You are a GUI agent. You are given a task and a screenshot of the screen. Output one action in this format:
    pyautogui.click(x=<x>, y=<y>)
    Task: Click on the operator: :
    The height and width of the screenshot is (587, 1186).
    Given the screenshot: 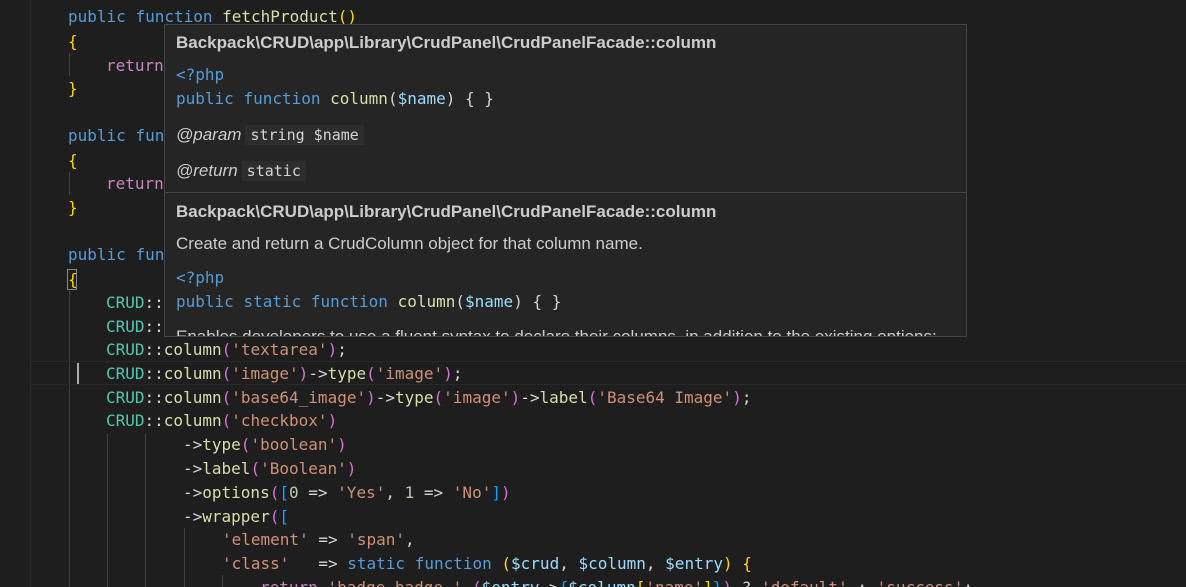 What is the action you would take?
    pyautogui.click(x=862, y=582)
    